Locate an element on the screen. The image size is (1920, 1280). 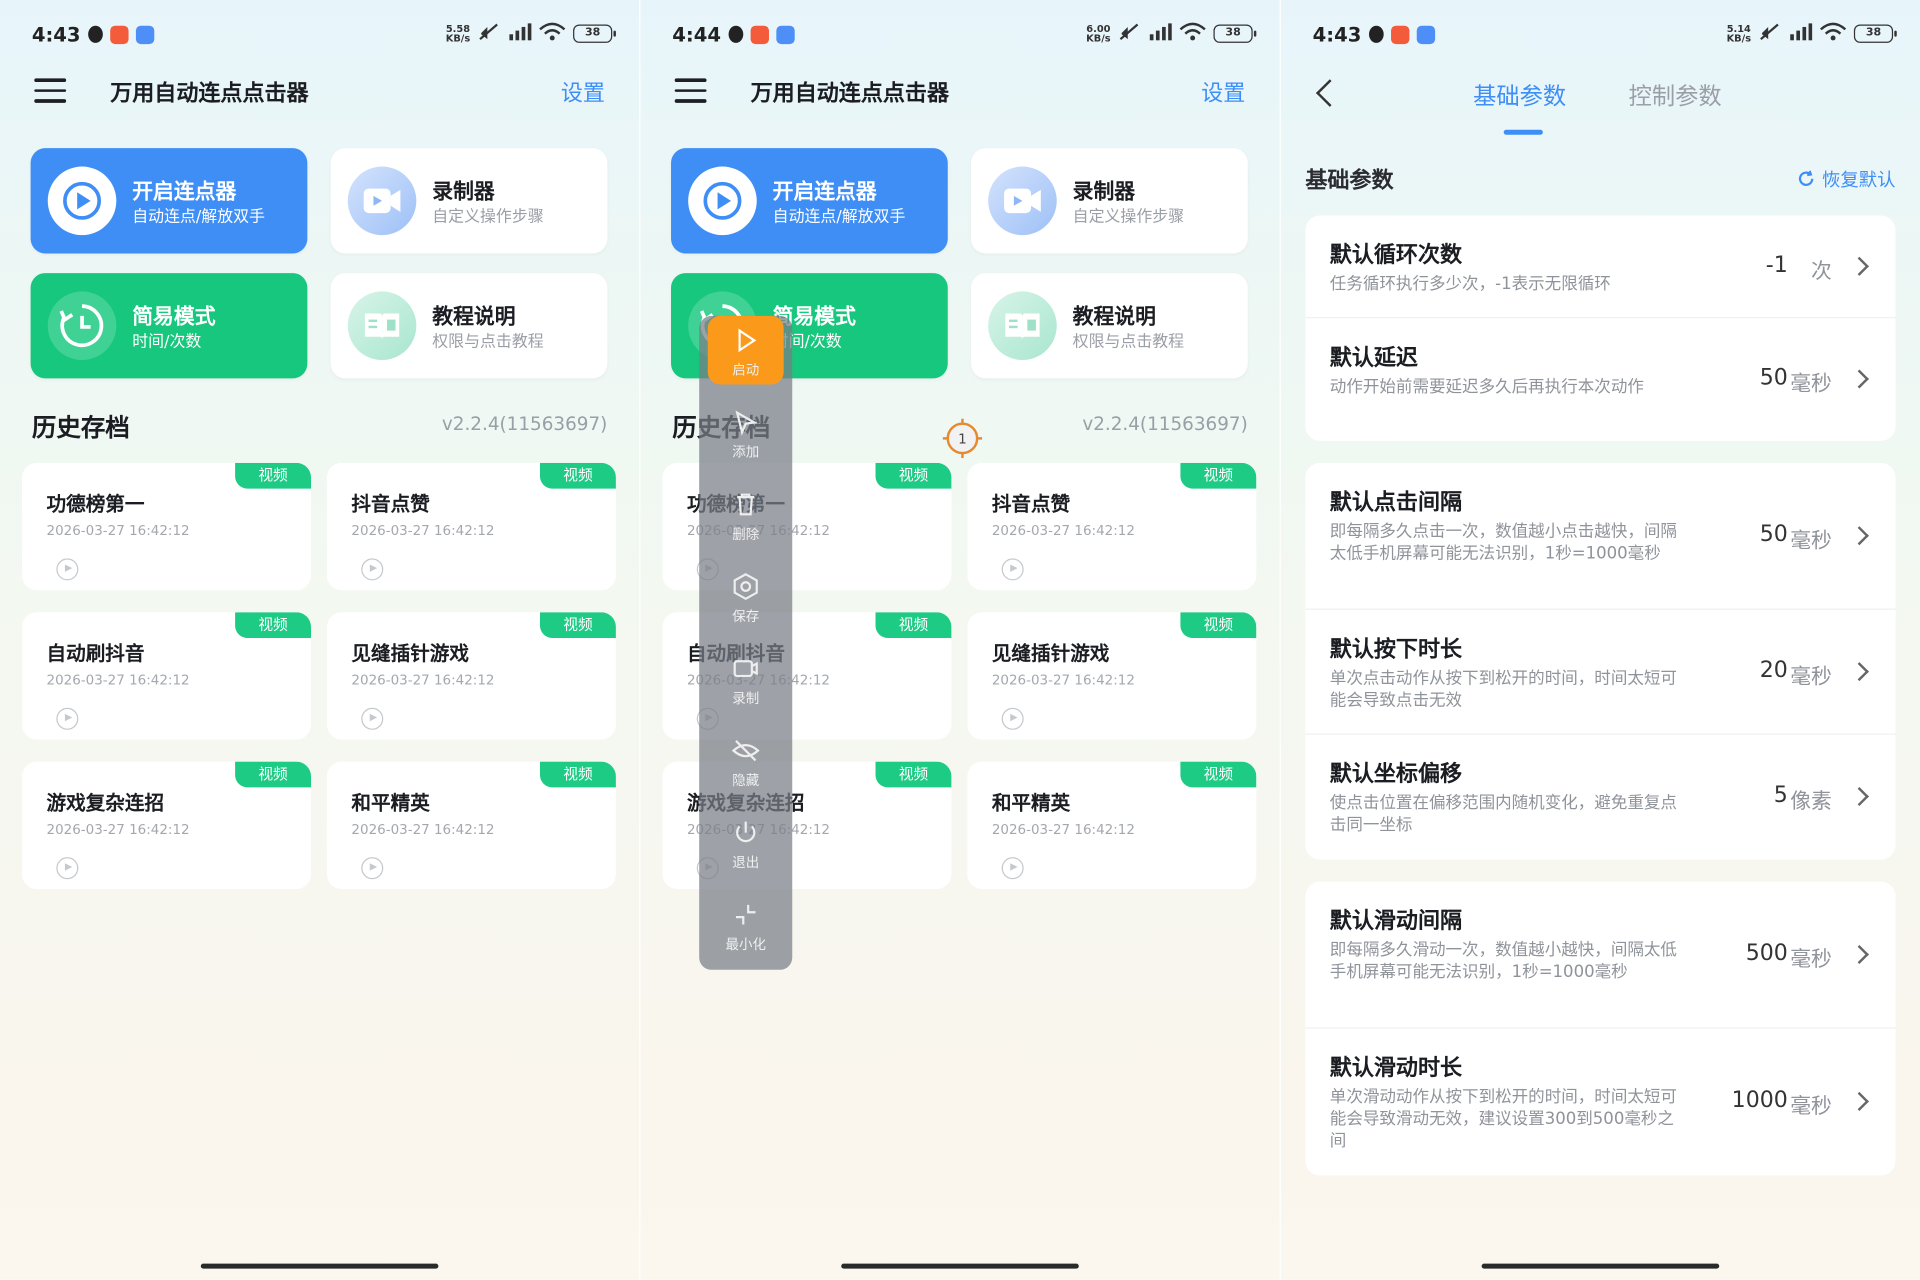
power-icon is located at coordinates (746, 832).